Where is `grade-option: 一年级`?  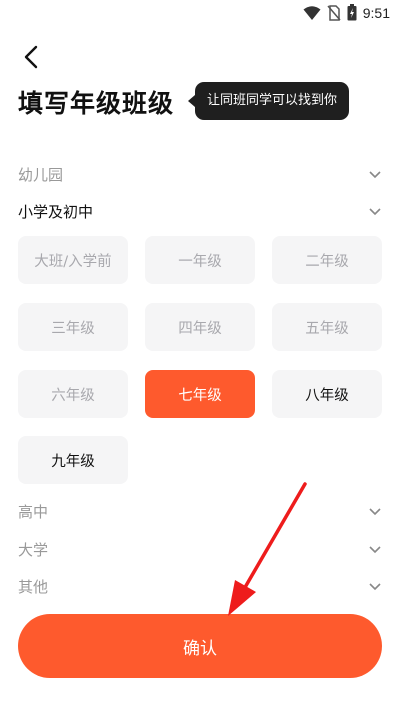 grade-option: 一年级 is located at coordinates (200, 260).